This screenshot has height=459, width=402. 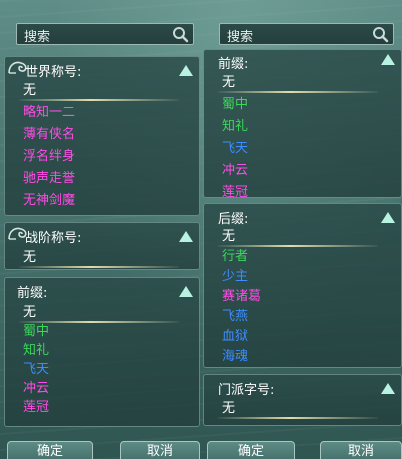 What do you see at coordinates (160, 450) in the screenshot?
I see `left-cancel-button: 取消` at bounding box center [160, 450].